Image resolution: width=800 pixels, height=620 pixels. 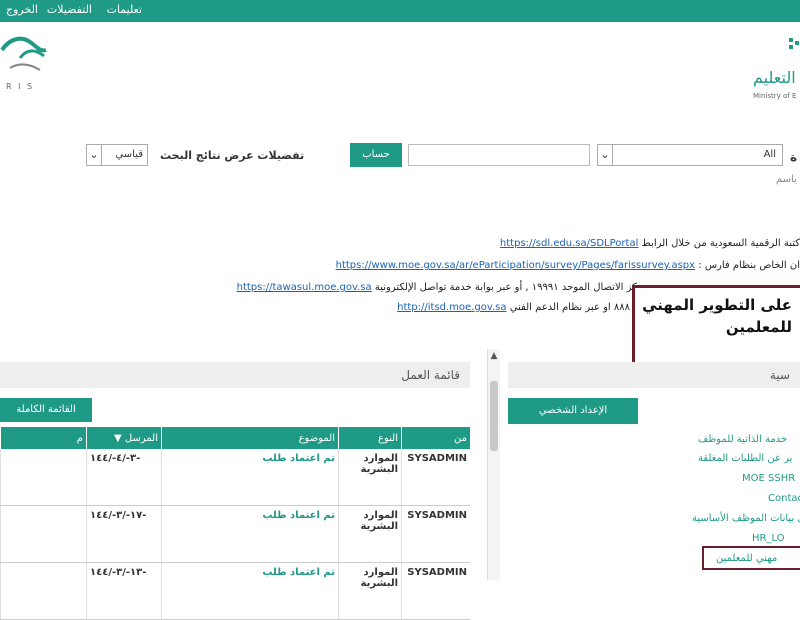 I want to click on sidebar-item-moe-sshr: MOE SSHR, so click(x=768, y=478).